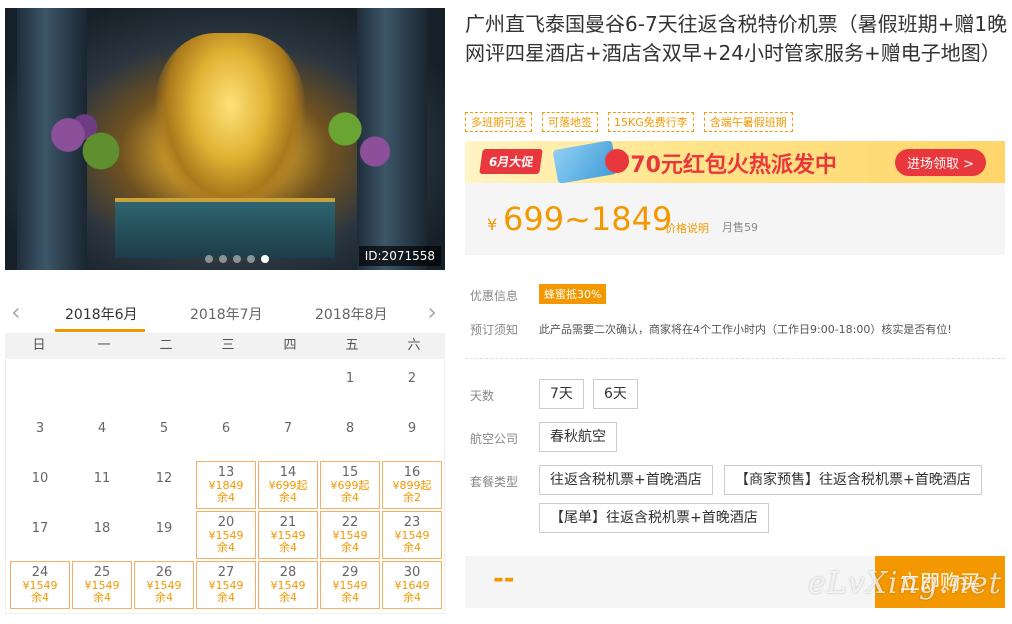 This screenshot has width=1012, height=624. What do you see at coordinates (626, 480) in the screenshot?
I see `option-package-1: 往返含税机票+首晚酒店` at bounding box center [626, 480].